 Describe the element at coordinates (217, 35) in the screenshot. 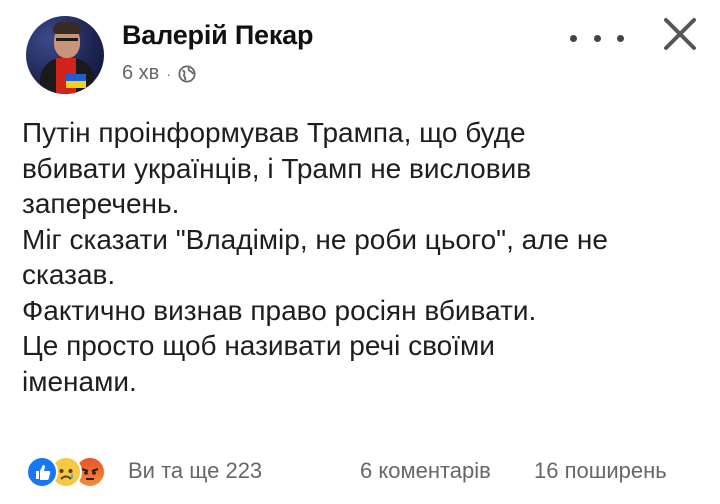

I see `author-name: Валерій Пекар` at that location.